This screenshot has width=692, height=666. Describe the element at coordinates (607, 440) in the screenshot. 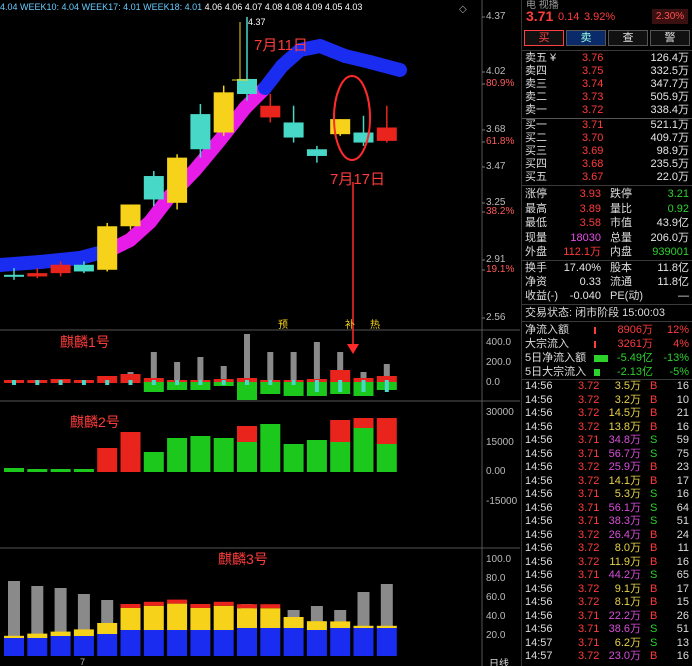

I see `tick-row: 14:56 3.71 34.8万 S 59` at that location.